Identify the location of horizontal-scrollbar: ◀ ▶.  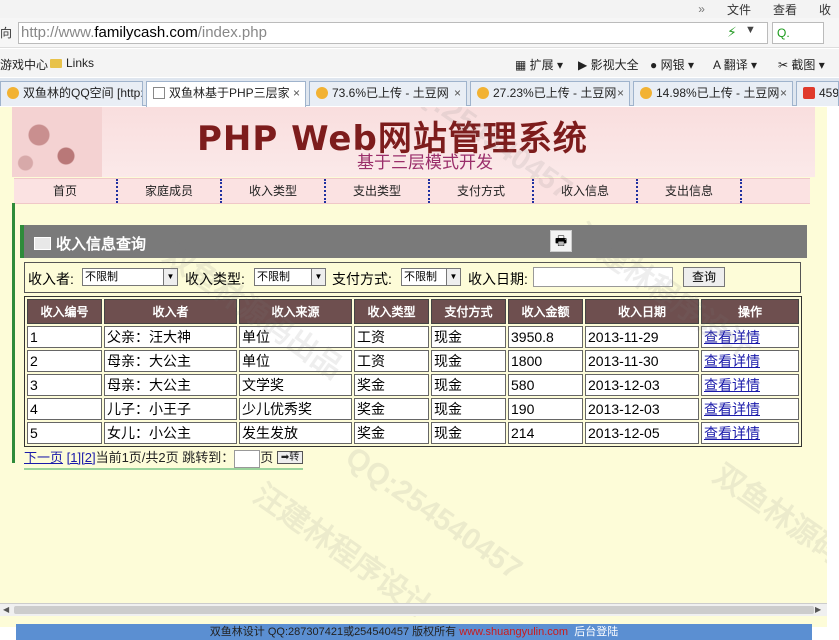
(413, 609).